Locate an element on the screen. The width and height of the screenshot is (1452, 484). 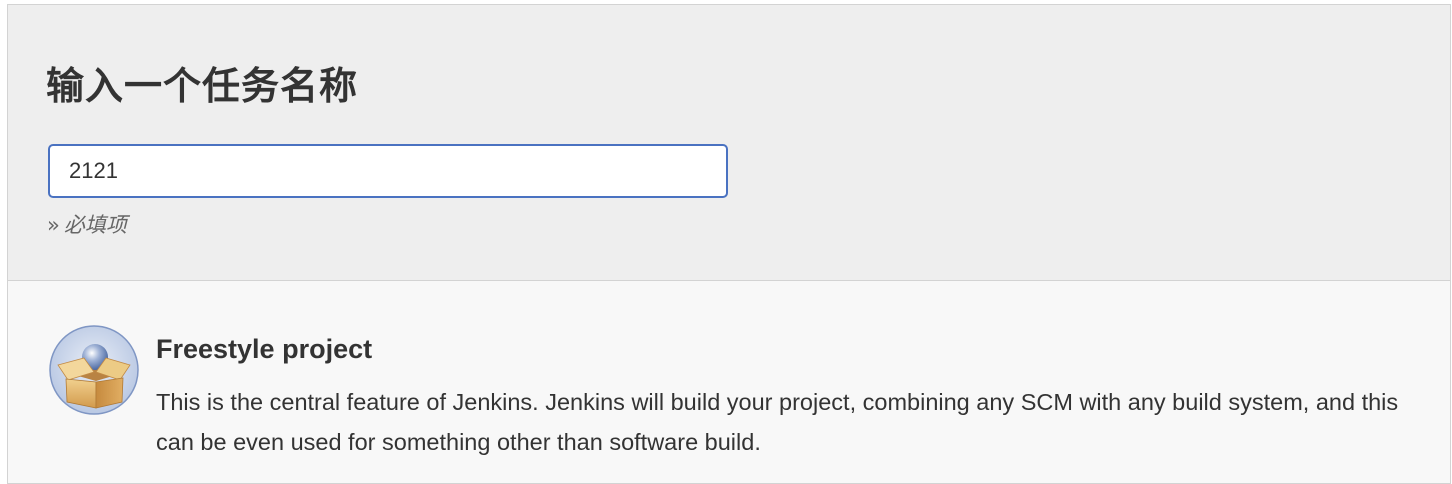
item-name-input is located at coordinates (388, 171).